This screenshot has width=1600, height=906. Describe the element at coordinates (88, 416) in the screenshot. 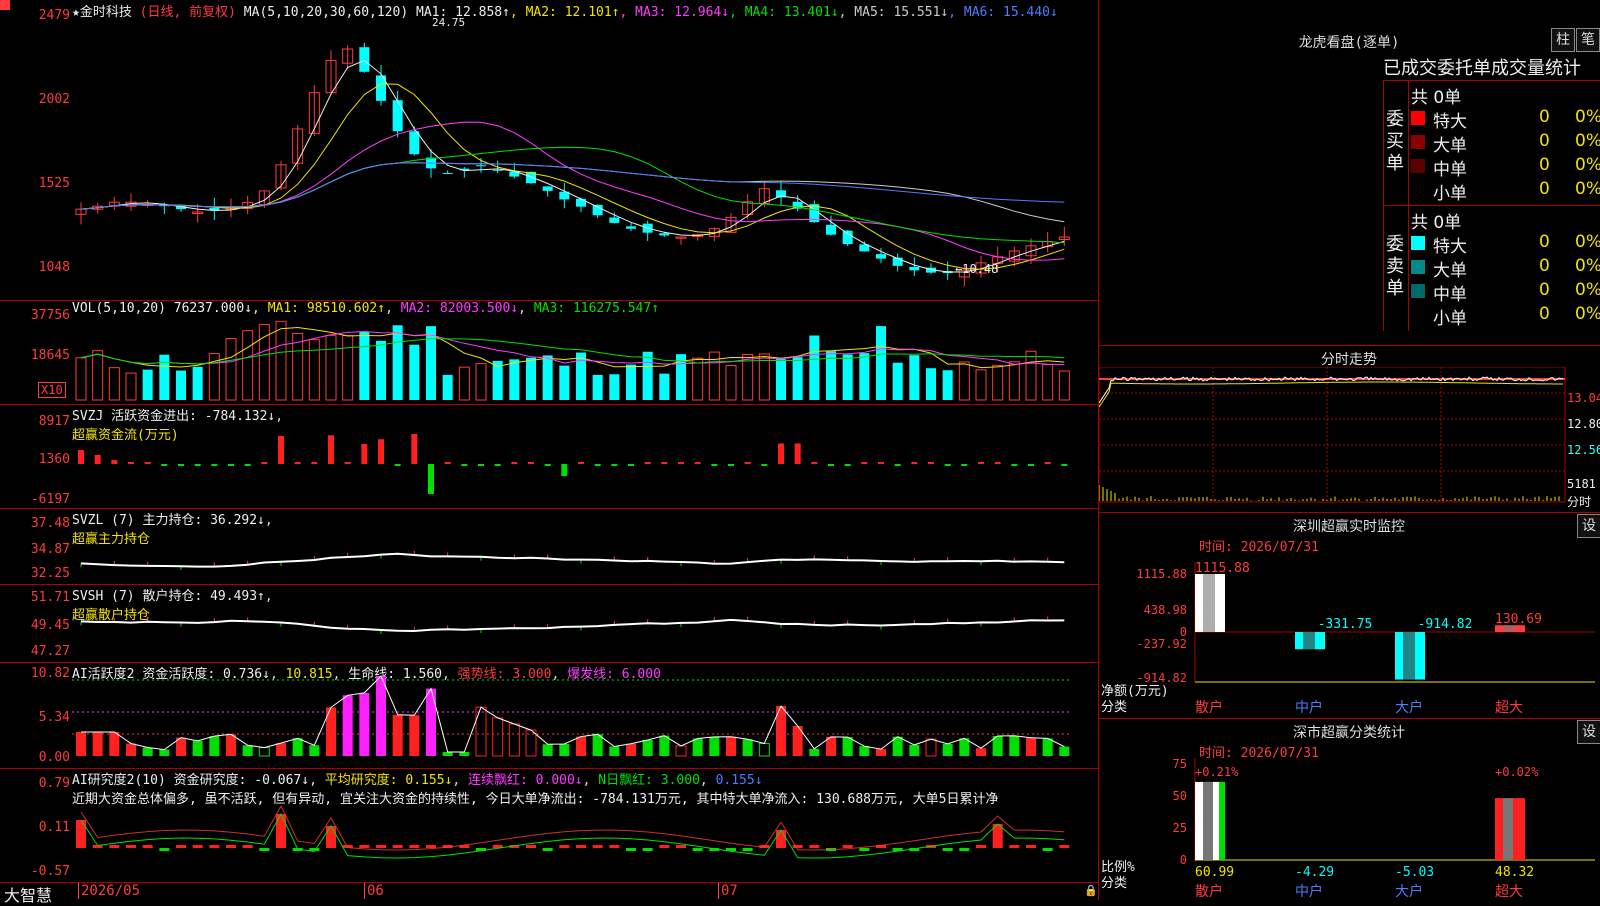

I see `svzj-prefix: SVZJ` at that location.